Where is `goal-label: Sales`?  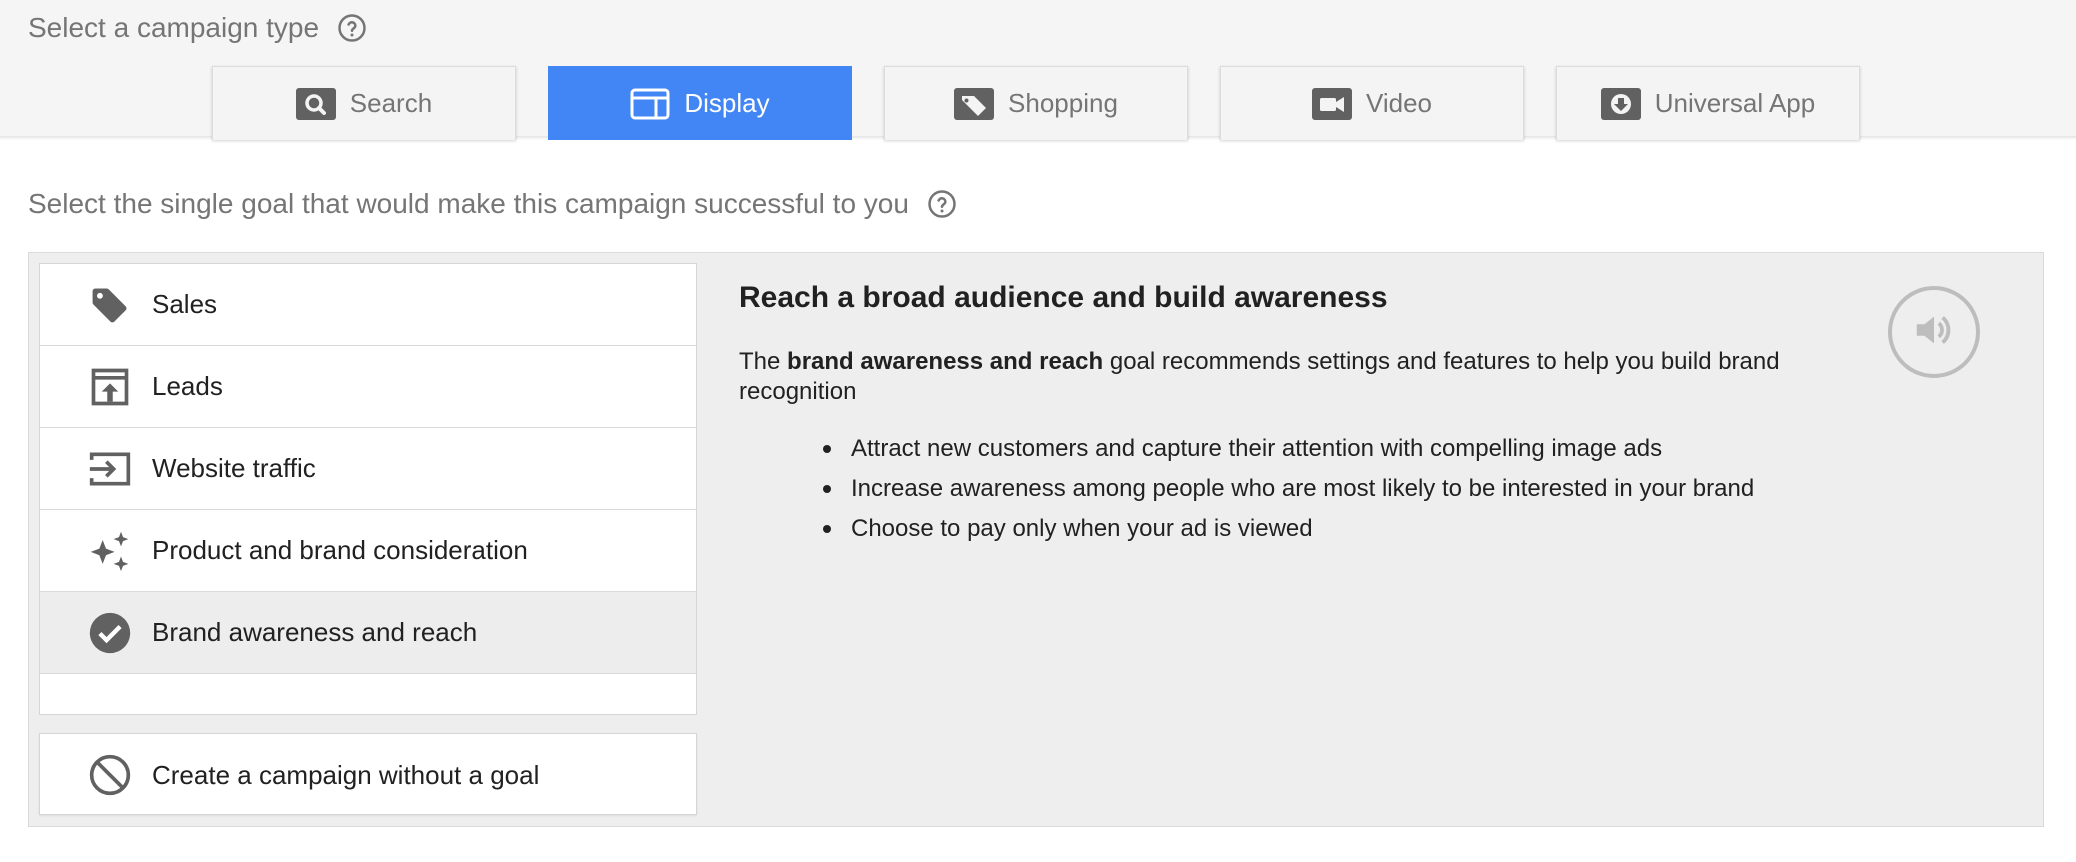 goal-label: Sales is located at coordinates (185, 304).